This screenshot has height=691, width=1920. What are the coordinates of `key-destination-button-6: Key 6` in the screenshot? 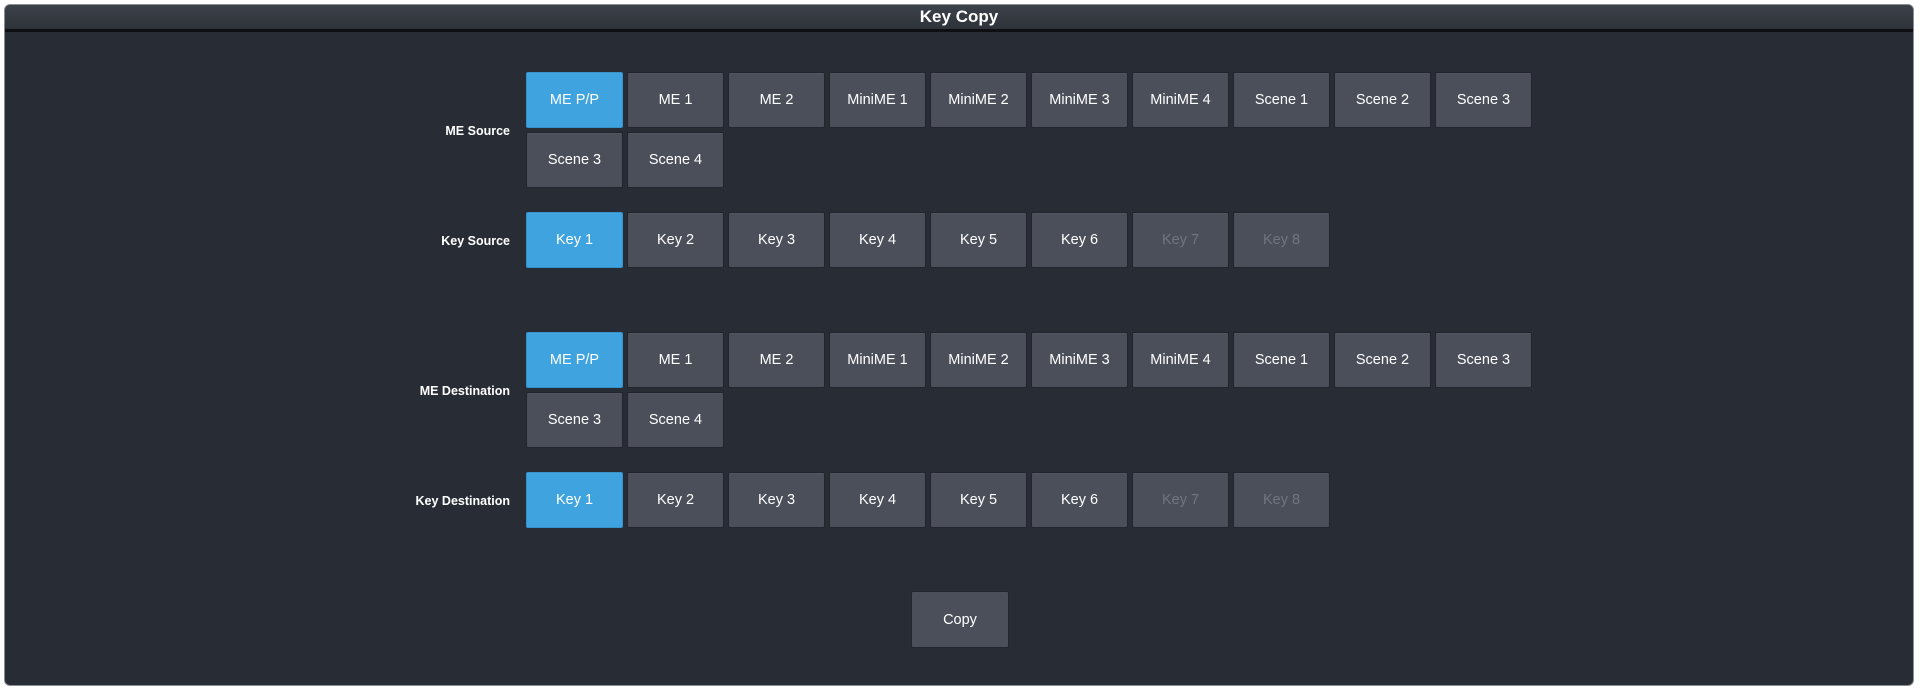 It's located at (1079, 500).